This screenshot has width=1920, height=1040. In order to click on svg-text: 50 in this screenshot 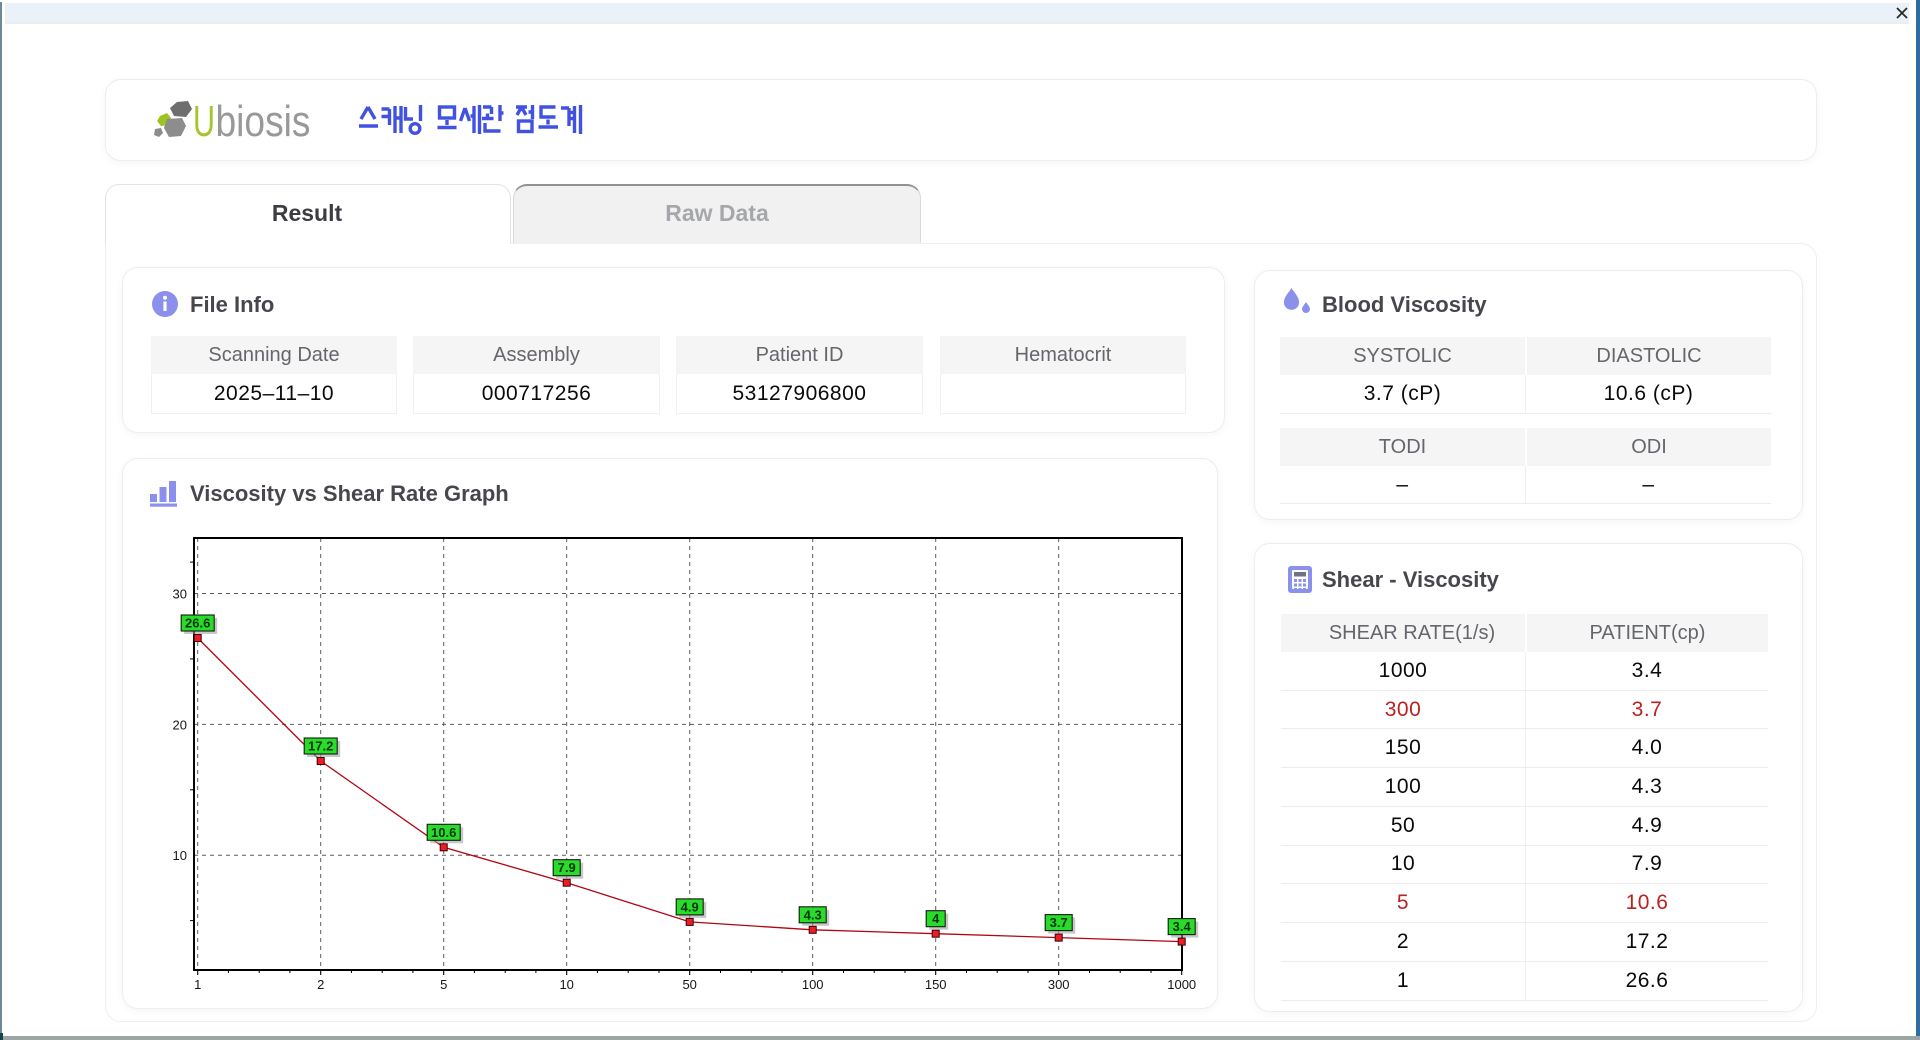, I will do `click(689, 984)`.